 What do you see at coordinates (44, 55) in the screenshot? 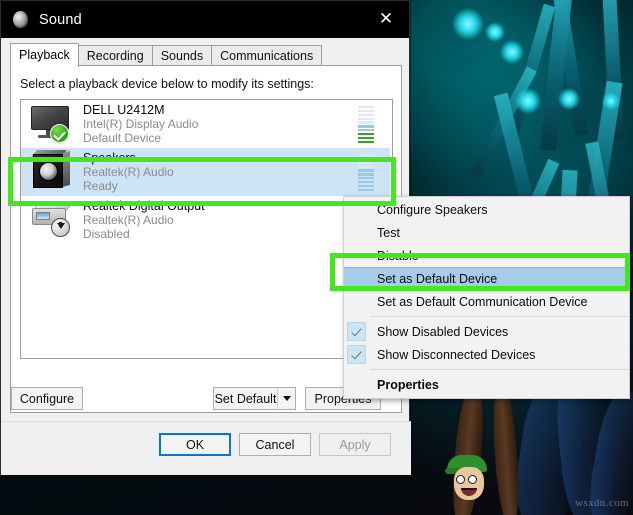
I see `tab-playback: Playback` at bounding box center [44, 55].